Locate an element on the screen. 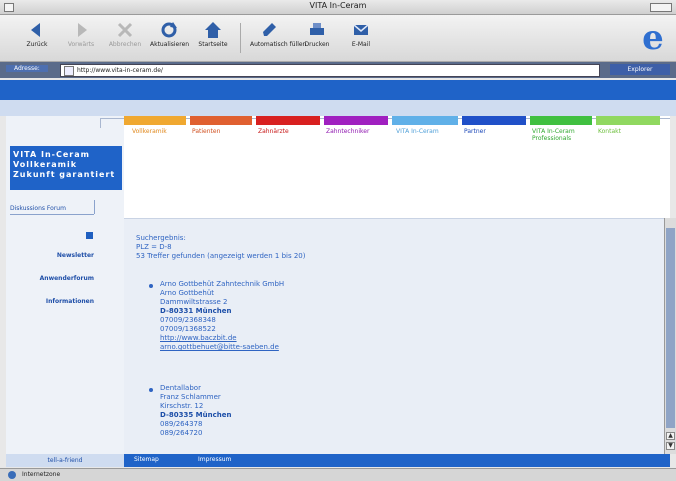  nav-tab-partner: Partner is located at coordinates (475, 131).